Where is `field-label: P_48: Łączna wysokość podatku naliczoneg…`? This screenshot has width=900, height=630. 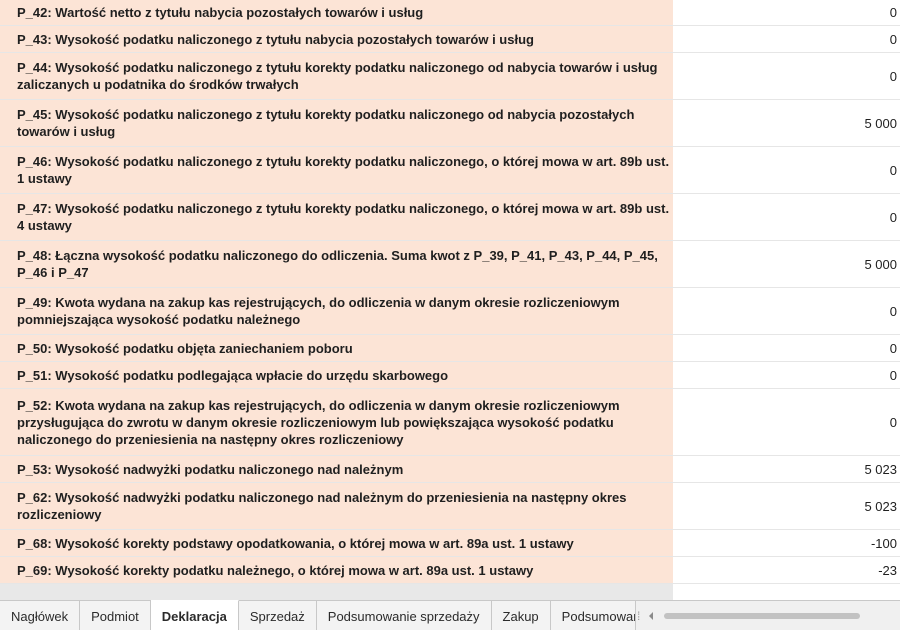 field-label: P_48: Łączna wysokość podatku naliczoneg… is located at coordinates (336, 264).